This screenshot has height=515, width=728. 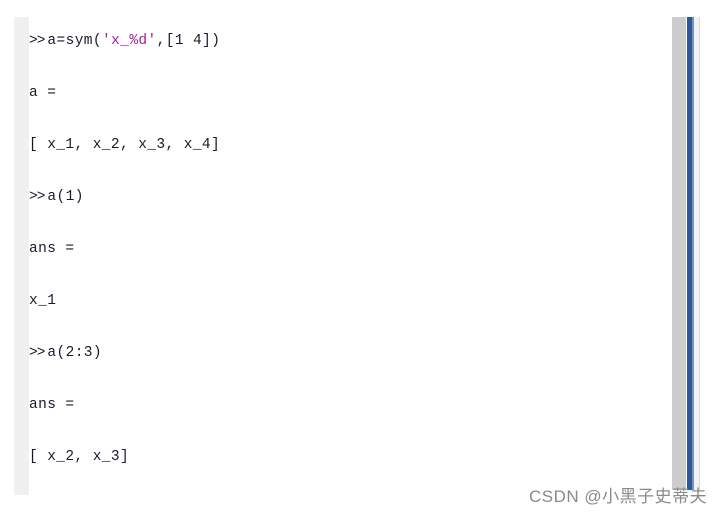 What do you see at coordinates (618, 496) in the screenshot?
I see `csdn-watermark: CSDN @小黑子史蒂夫` at bounding box center [618, 496].